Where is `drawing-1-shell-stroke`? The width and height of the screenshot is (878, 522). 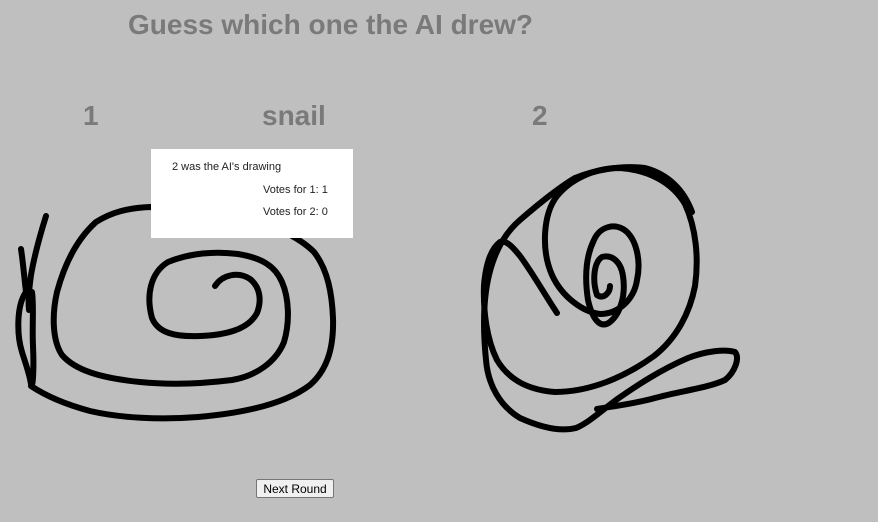 drawing-1-shell-stroke is located at coordinates (182, 313).